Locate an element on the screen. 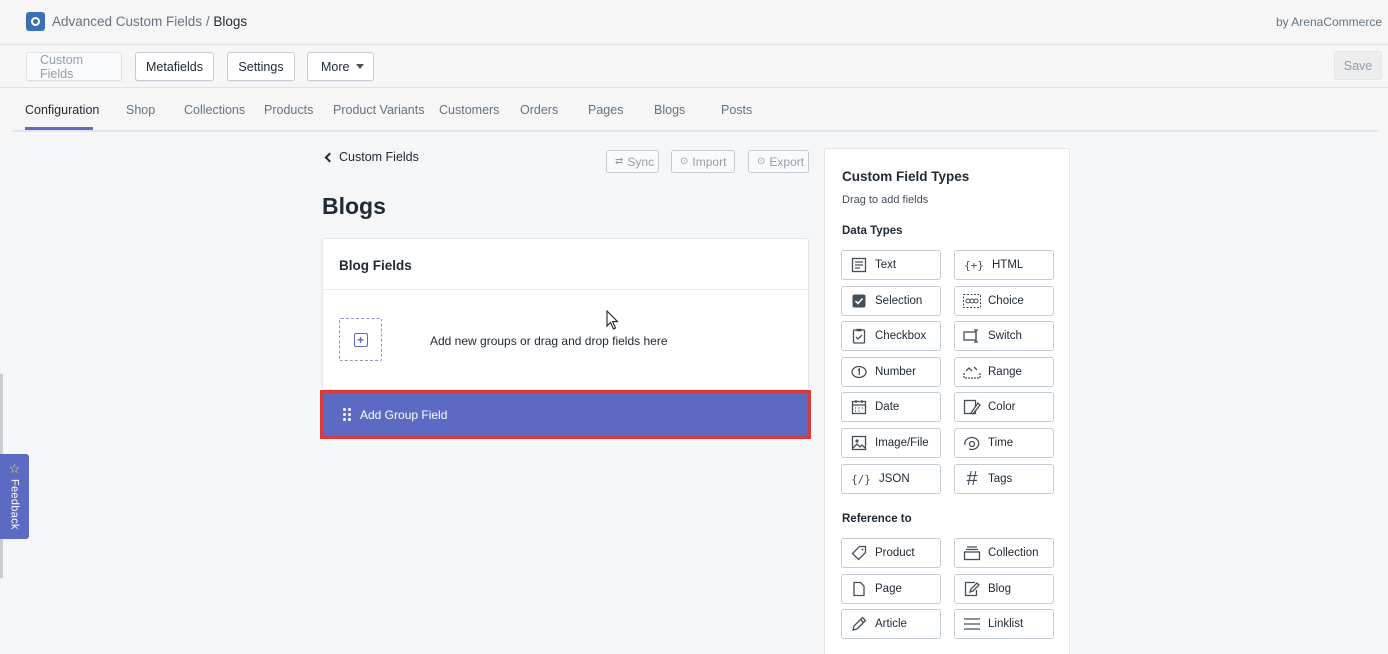 The width and height of the screenshot is (1388, 654). choice-icon is located at coordinates (972, 301).